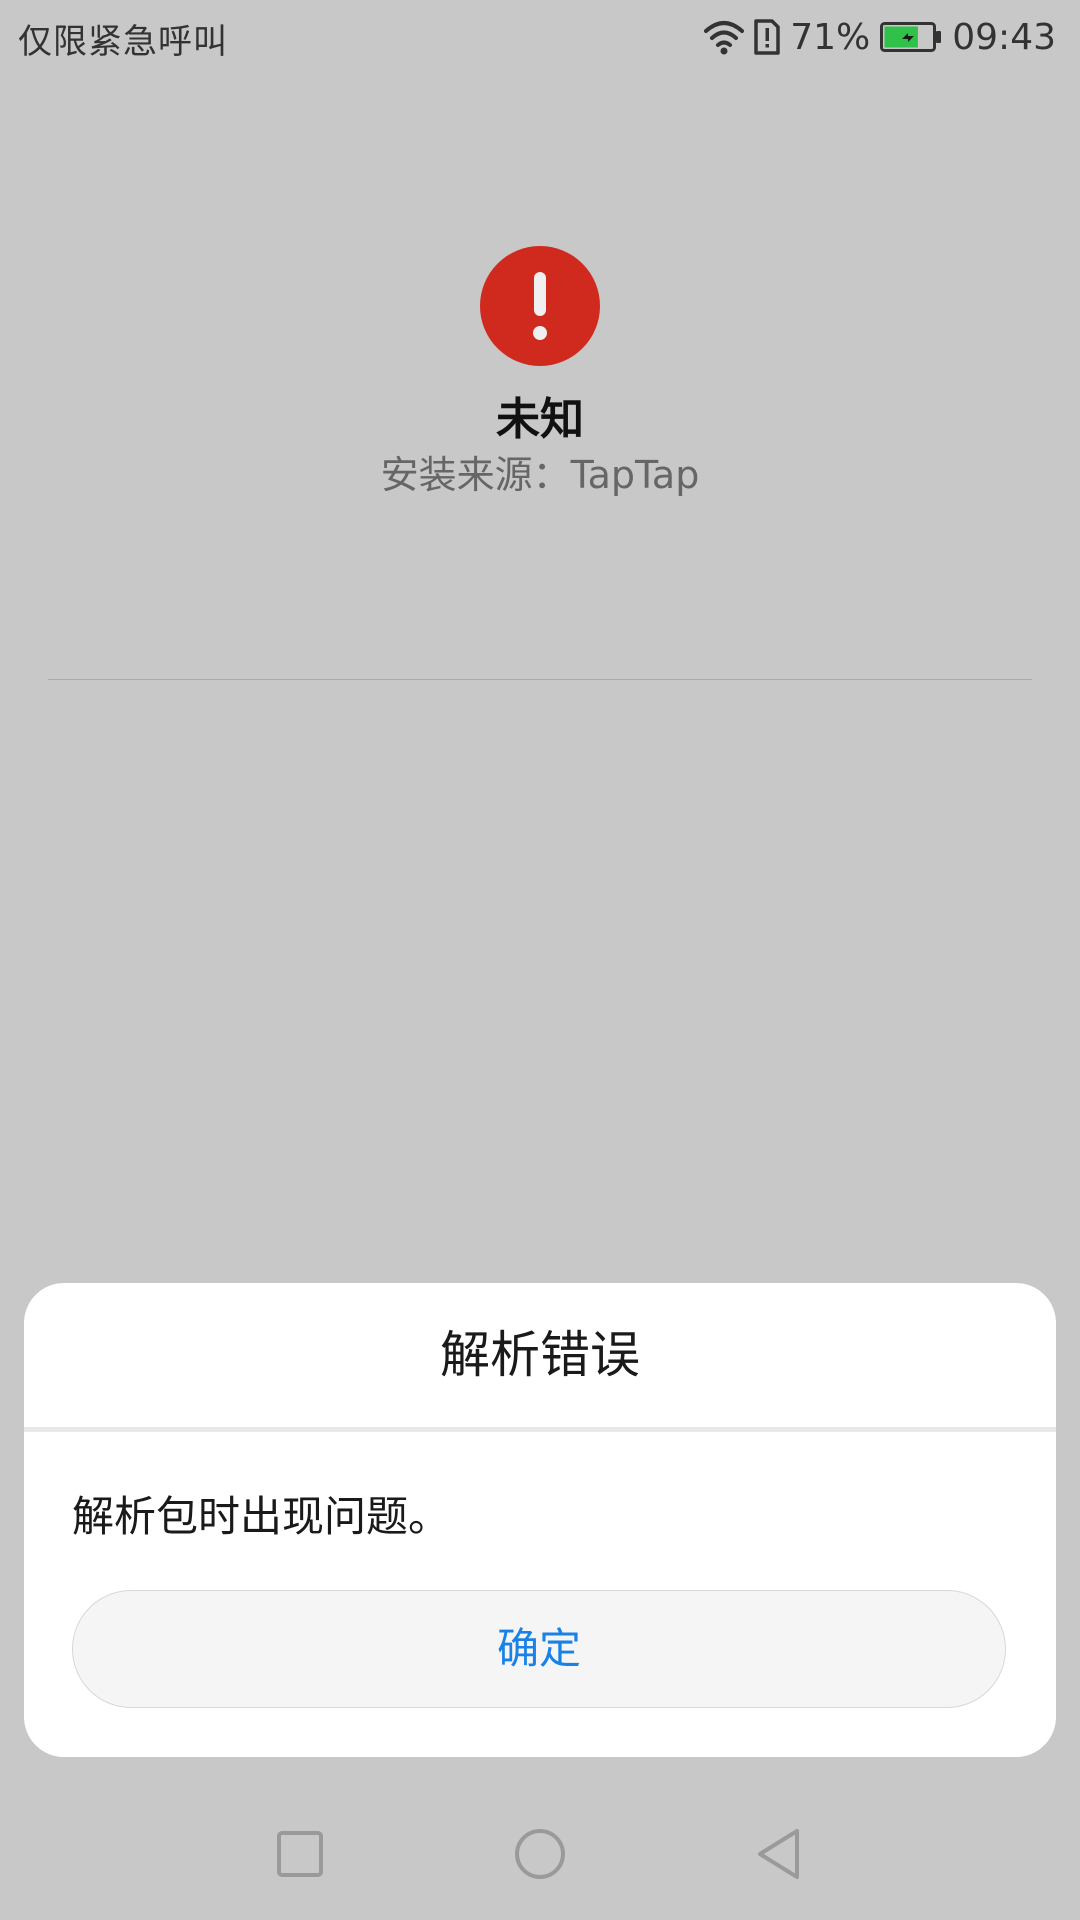 The width and height of the screenshot is (1080, 1920). What do you see at coordinates (540, 306) in the screenshot?
I see `error-exclamation-icon` at bounding box center [540, 306].